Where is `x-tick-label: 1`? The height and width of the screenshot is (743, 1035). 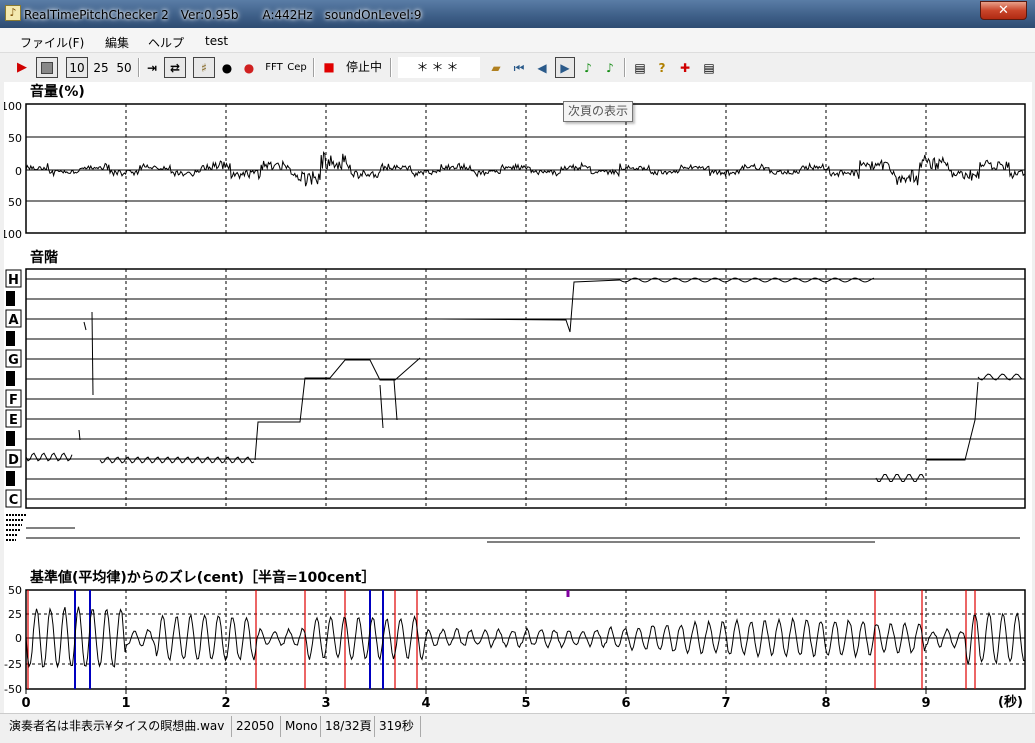
x-tick-label: 1 is located at coordinates (125, 703).